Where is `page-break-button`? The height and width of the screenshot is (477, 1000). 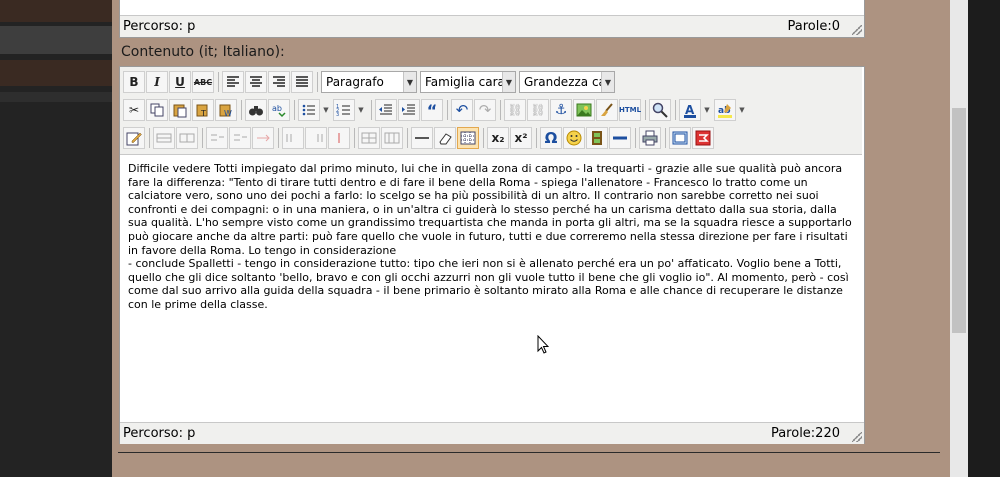
page-break-button is located at coordinates (620, 138).